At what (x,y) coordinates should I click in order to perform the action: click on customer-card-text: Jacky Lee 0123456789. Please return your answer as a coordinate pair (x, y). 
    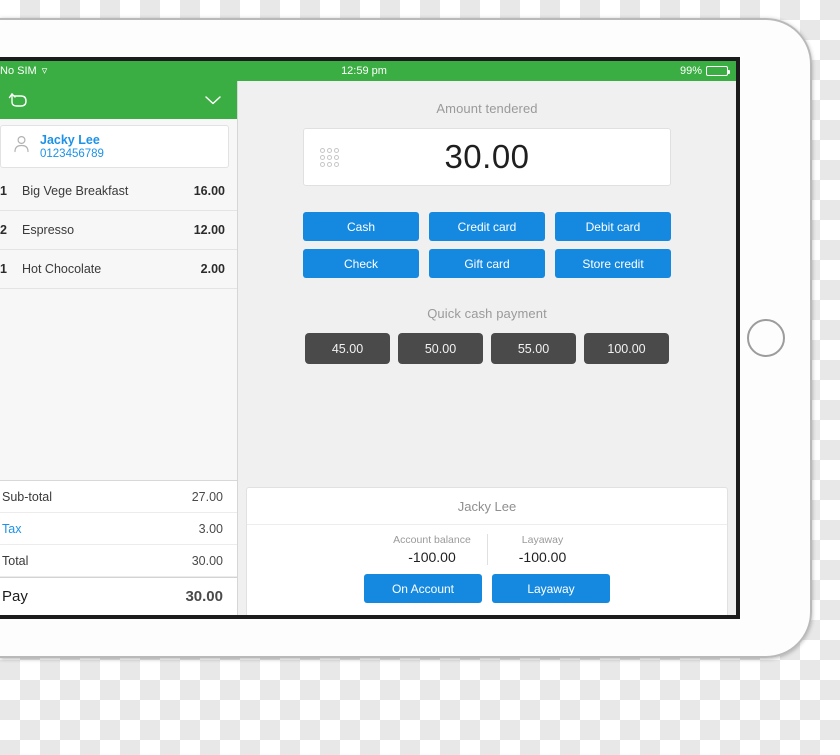
    Looking at the image, I should click on (72, 146).